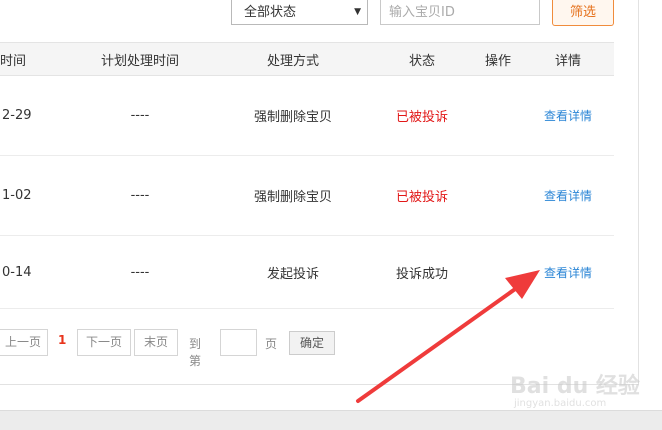  Describe the element at coordinates (17, 115) in the screenshot. I see `row-time: 2-29` at that location.